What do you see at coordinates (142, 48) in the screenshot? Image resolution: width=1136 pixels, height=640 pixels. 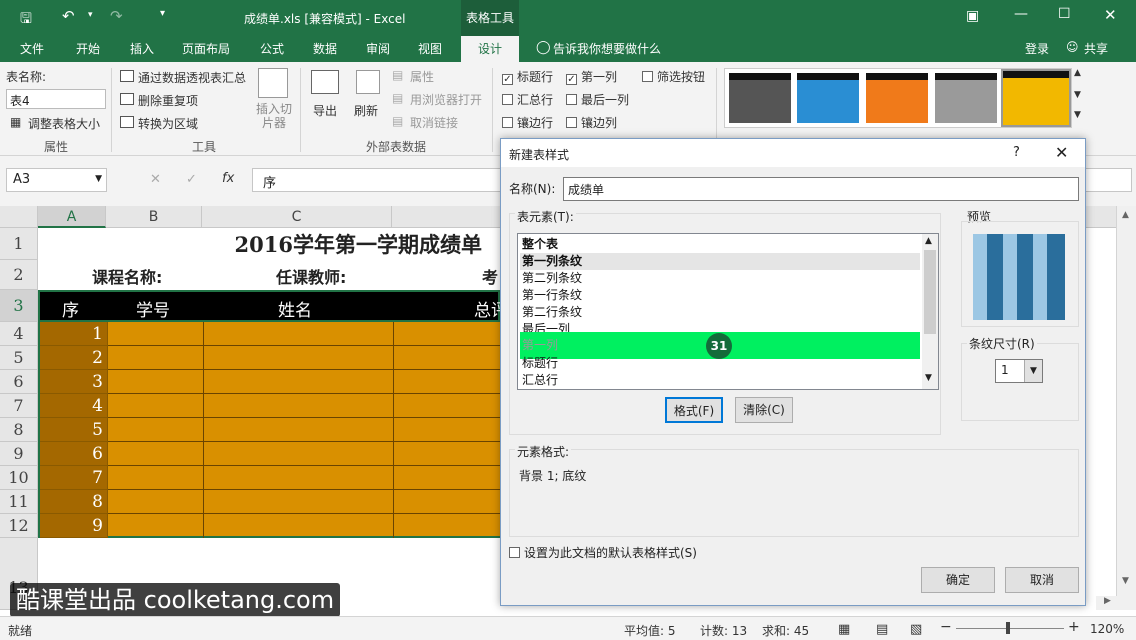 I see `tab-insert: 插入` at bounding box center [142, 48].